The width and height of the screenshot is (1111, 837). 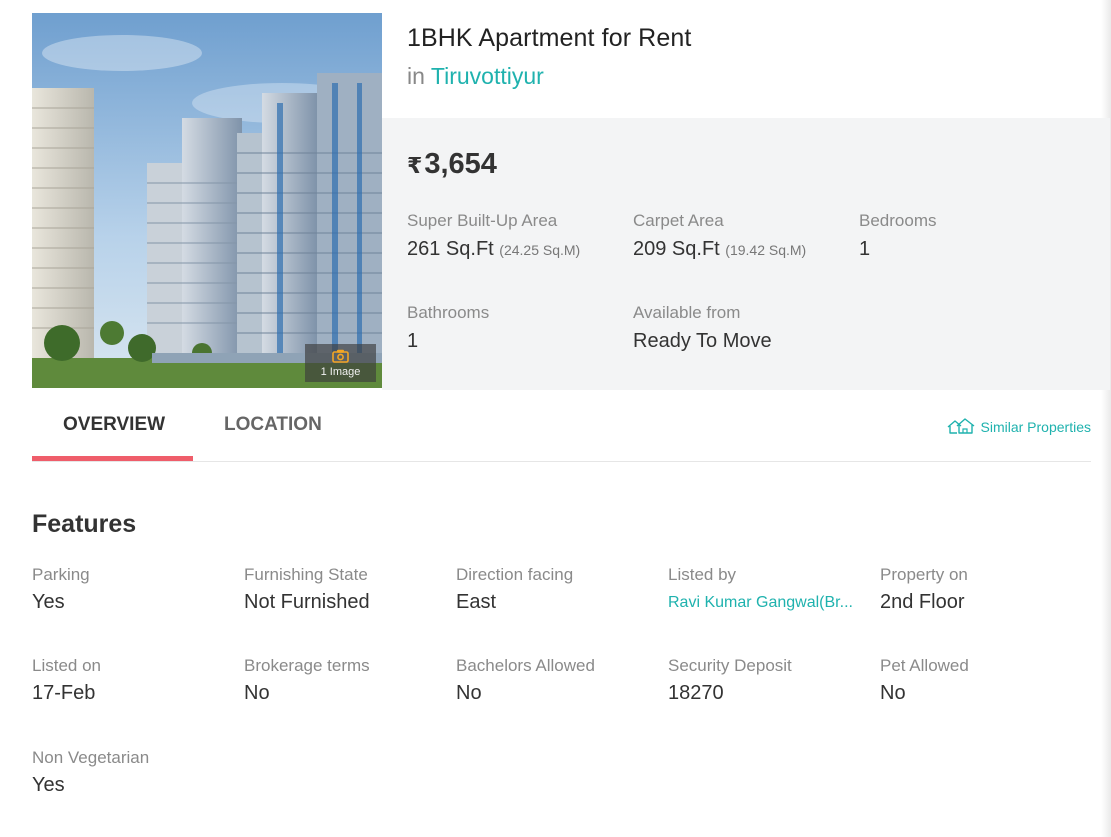 What do you see at coordinates (766, 250) in the screenshot?
I see `spec-value-sub: (19.42 Sq.M)` at bounding box center [766, 250].